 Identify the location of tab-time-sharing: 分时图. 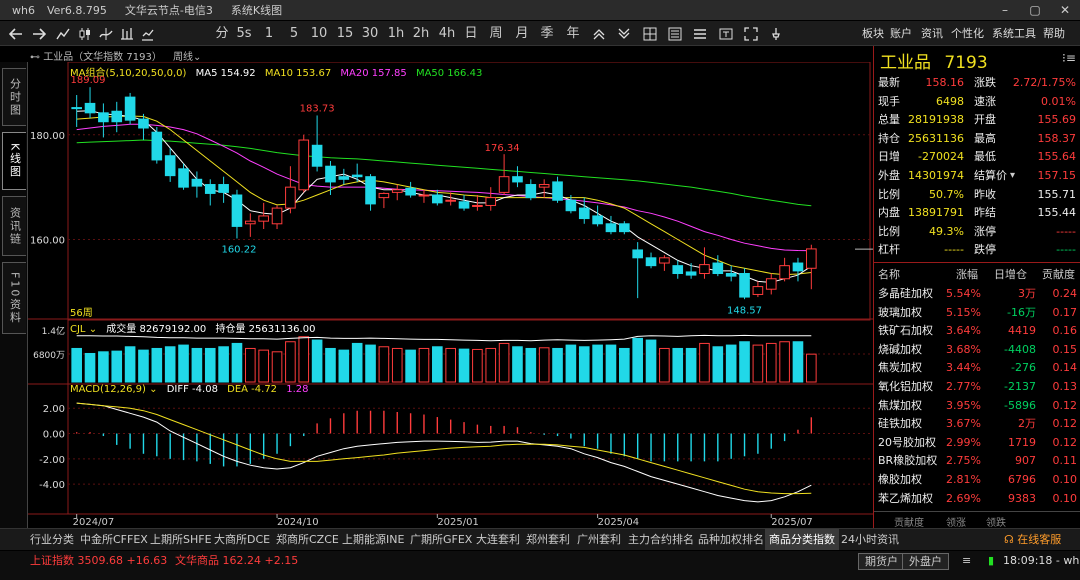
(14, 97).